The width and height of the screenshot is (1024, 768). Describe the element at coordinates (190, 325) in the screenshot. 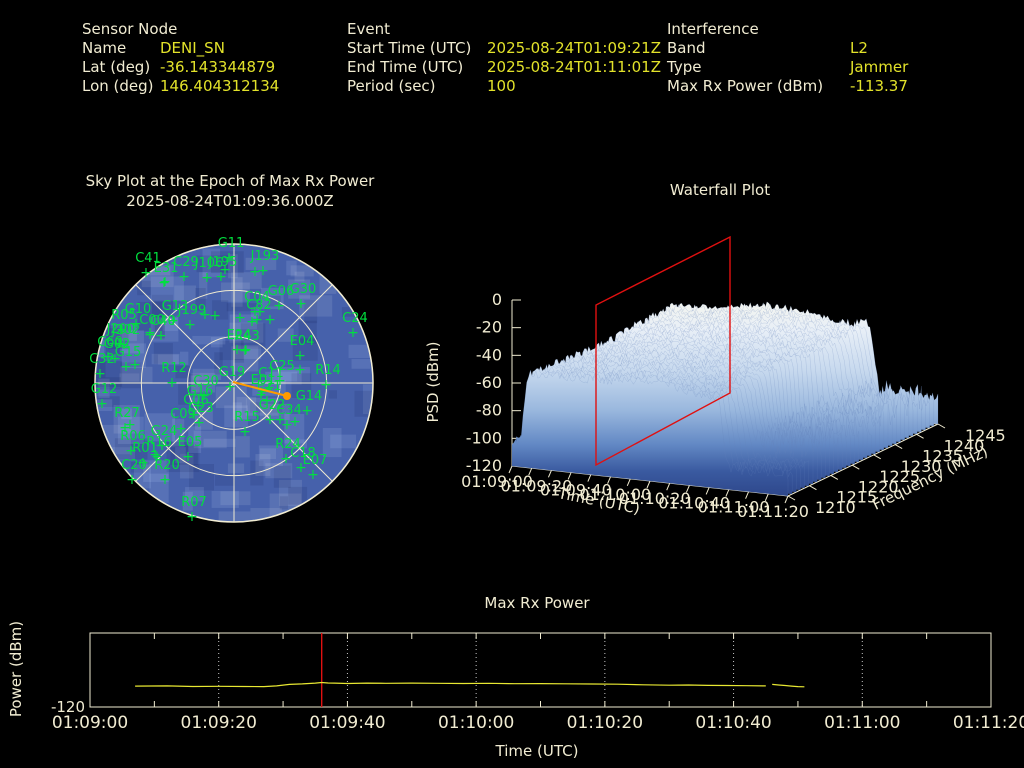

I see `satellite-cross-J199: +` at that location.